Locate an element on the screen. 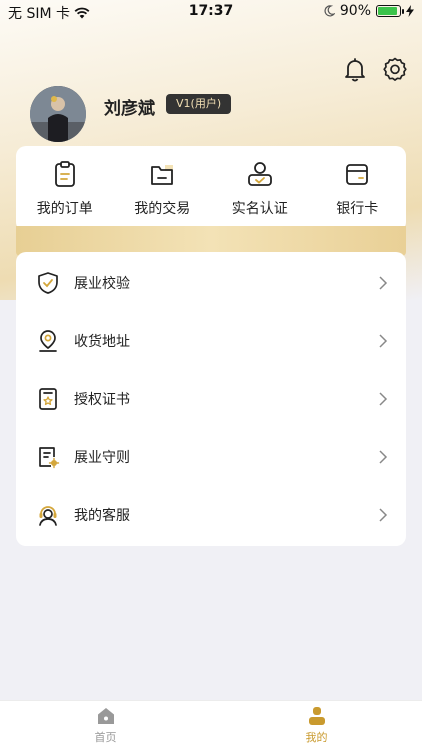 The width and height of the screenshot is (422, 750). charging-icon is located at coordinates (410, 11).